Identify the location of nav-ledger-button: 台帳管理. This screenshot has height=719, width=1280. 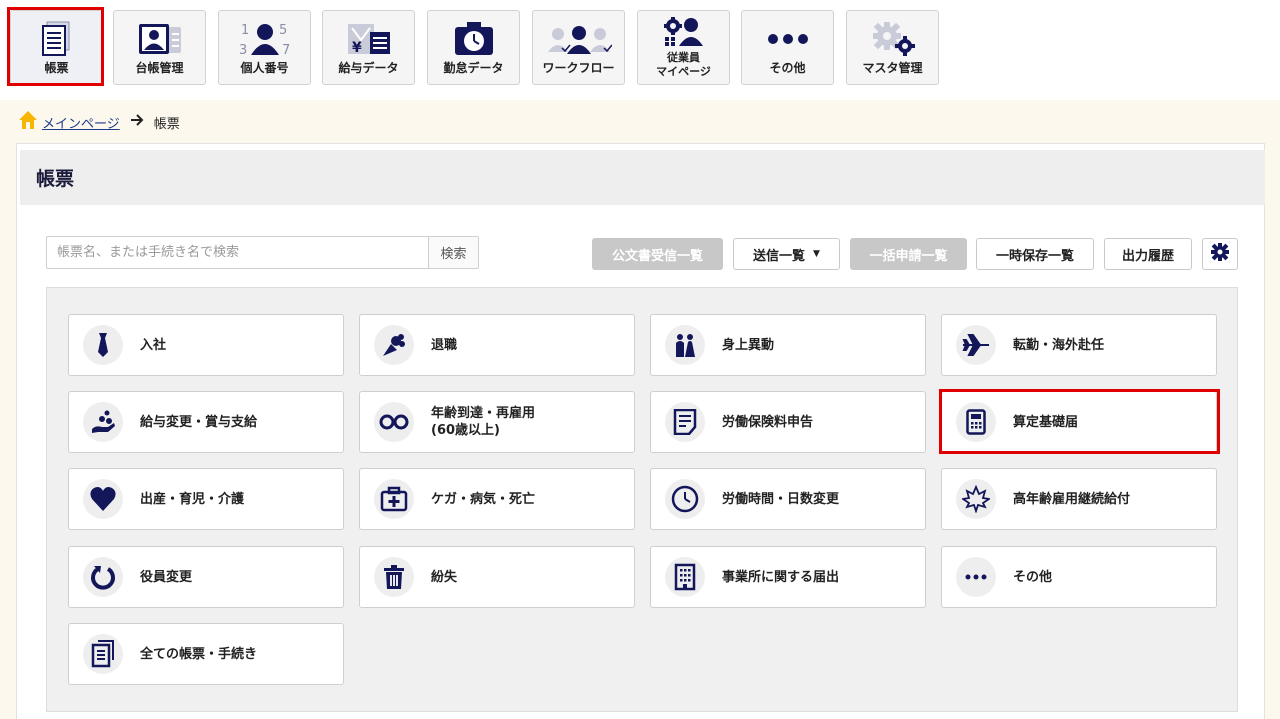
(159, 47).